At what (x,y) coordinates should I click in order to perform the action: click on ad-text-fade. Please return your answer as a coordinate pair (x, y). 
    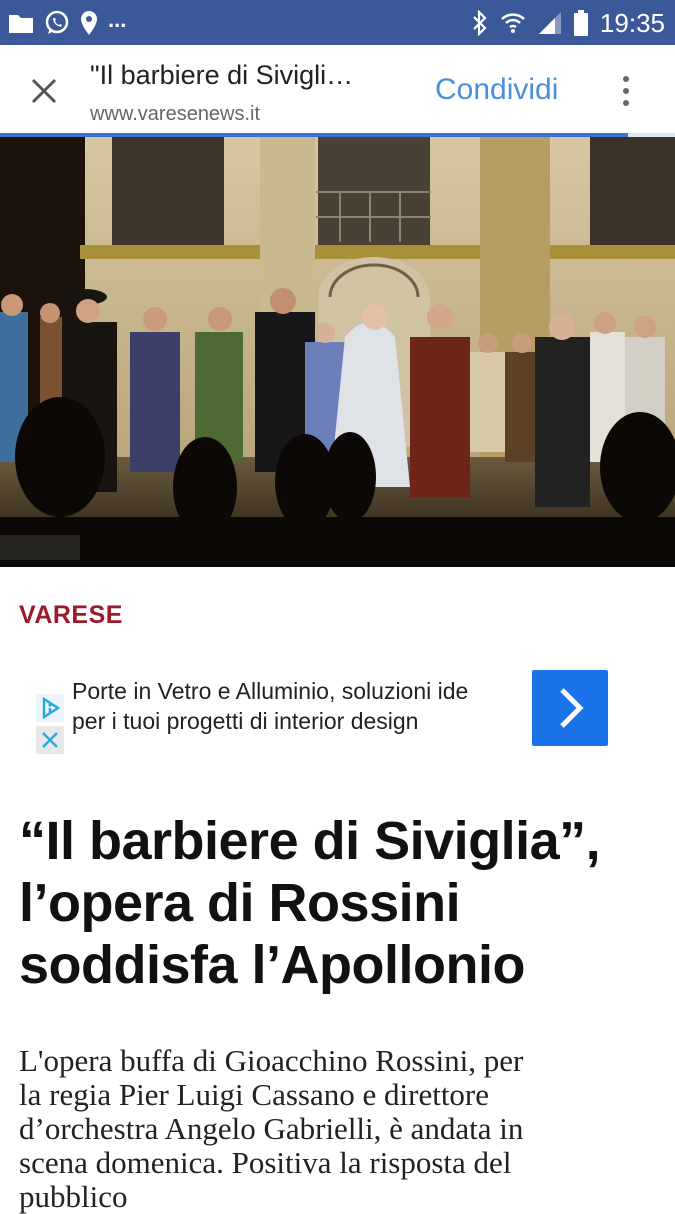
    Looking at the image, I should click on (516, 710).